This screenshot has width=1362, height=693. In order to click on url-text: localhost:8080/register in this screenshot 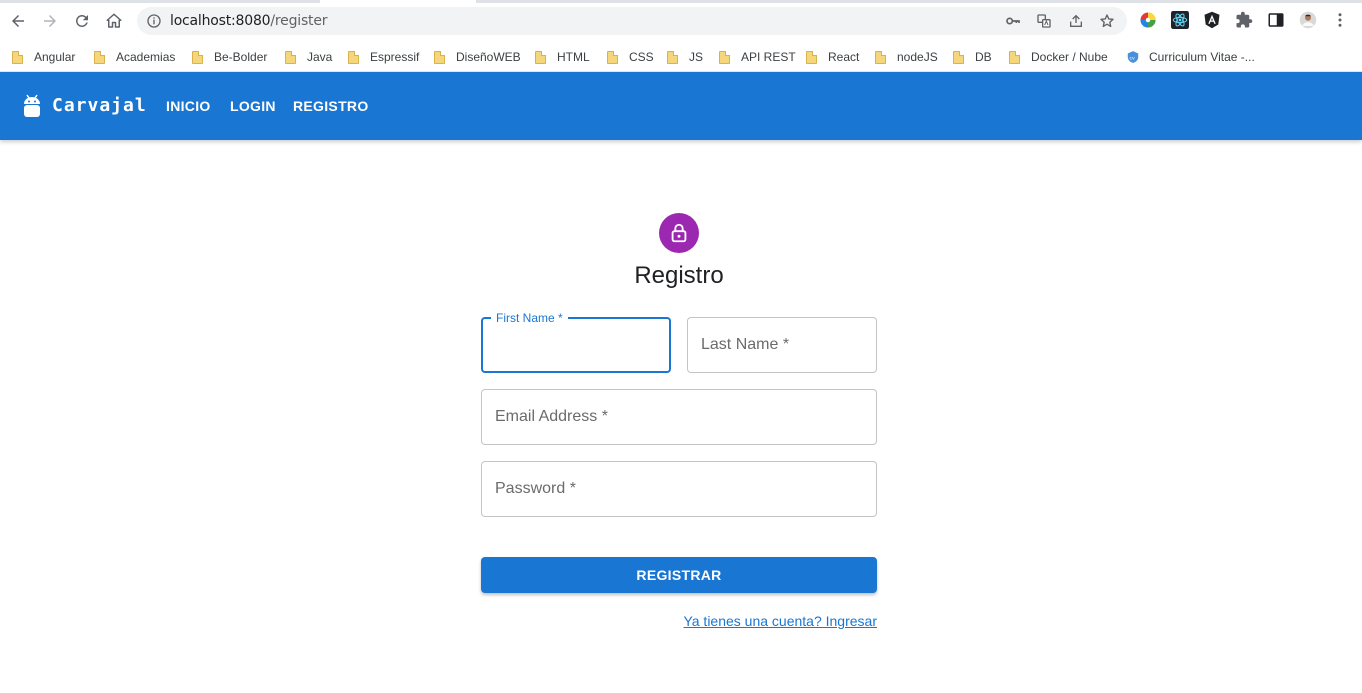, I will do `click(249, 21)`.